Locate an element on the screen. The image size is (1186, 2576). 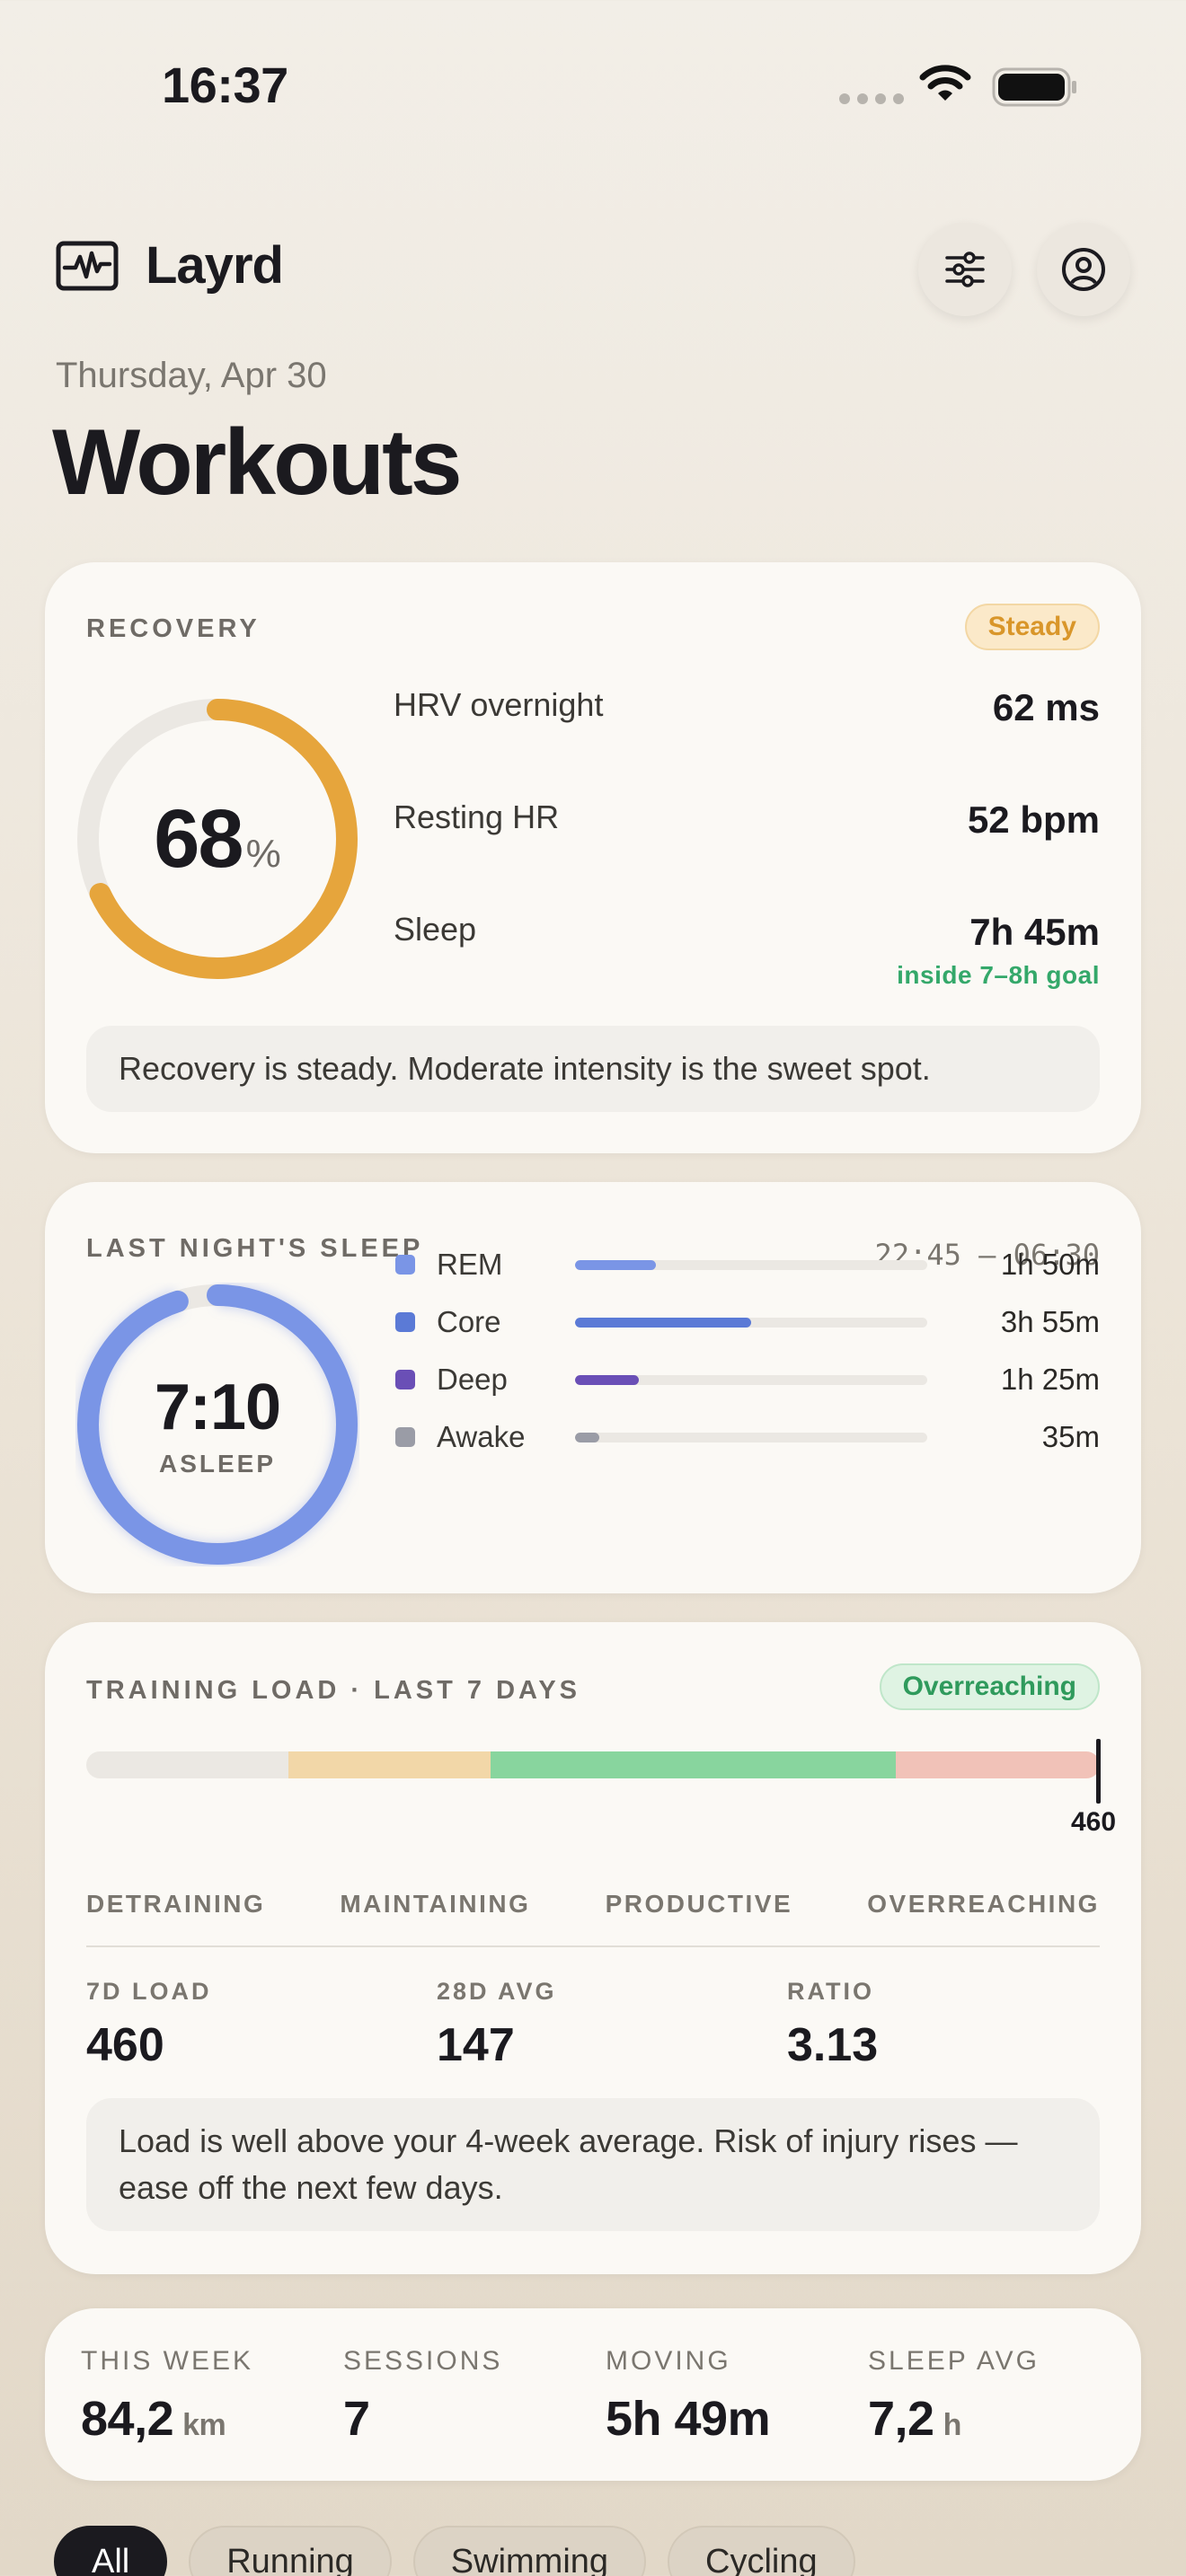
sleep-stage-deep: Deep 1h 25m is located at coordinates (747, 1379).